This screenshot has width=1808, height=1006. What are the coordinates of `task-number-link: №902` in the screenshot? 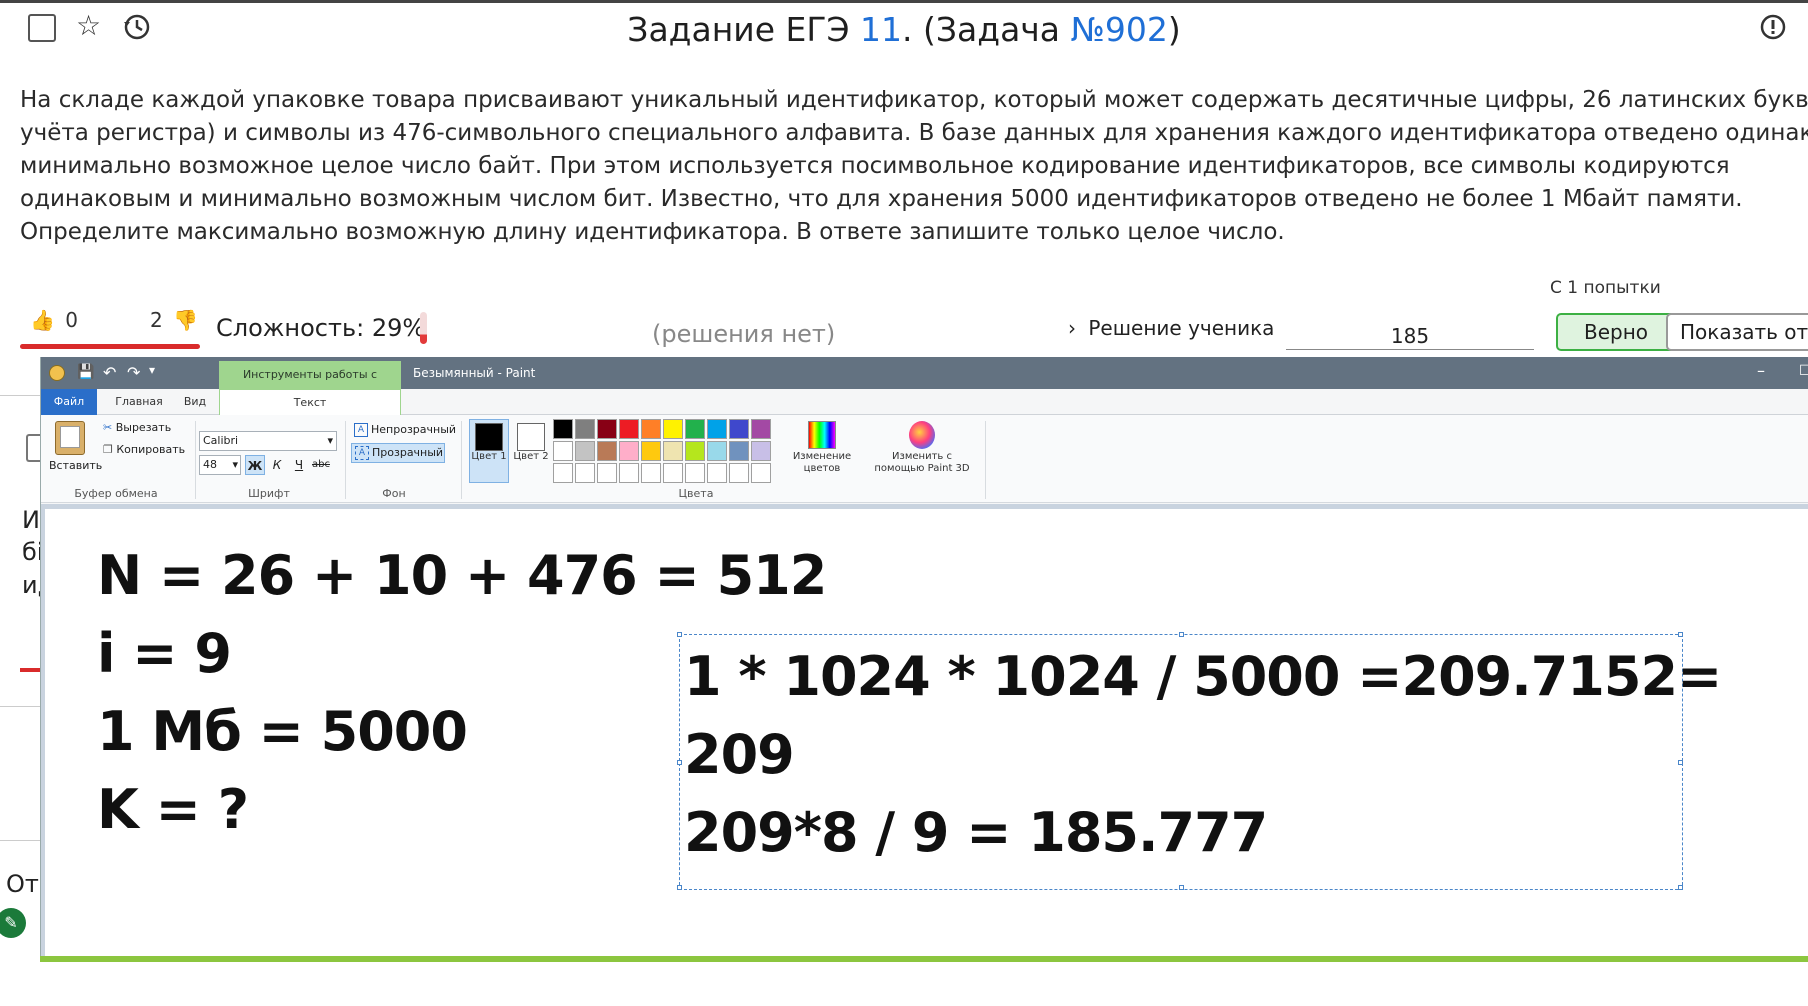 It's located at (1119, 29).